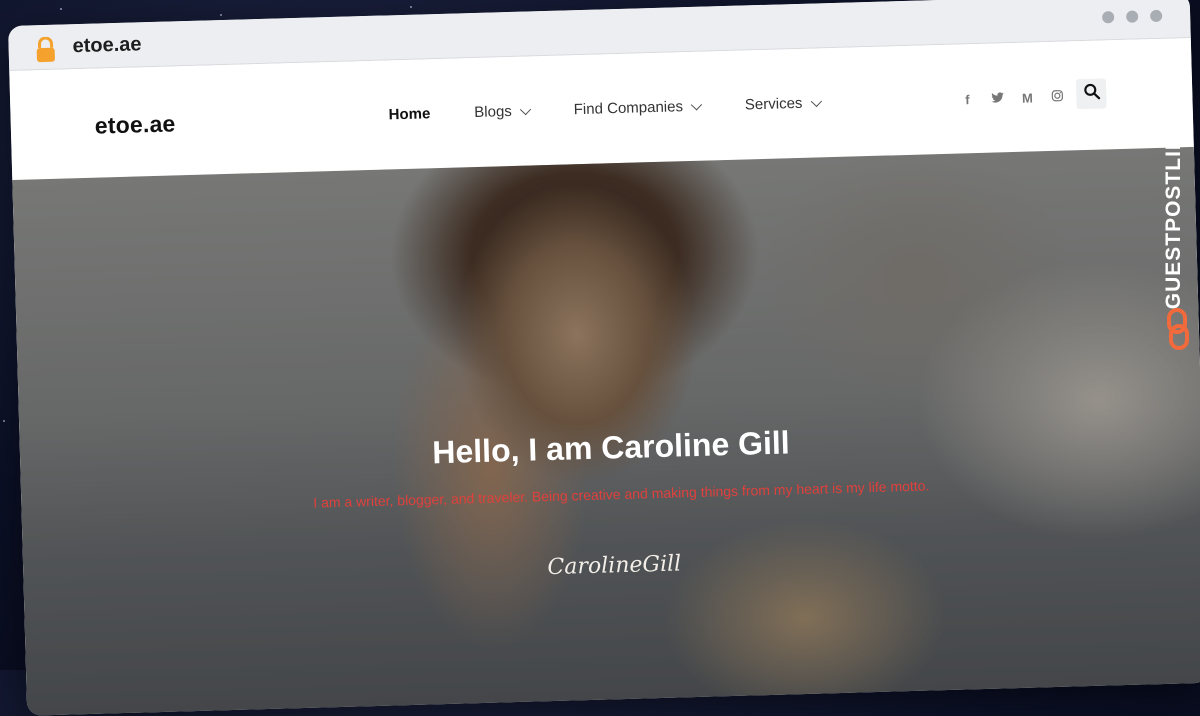 The height and width of the screenshot is (716, 1200). I want to click on url-text: etoe.ae, so click(107, 45).